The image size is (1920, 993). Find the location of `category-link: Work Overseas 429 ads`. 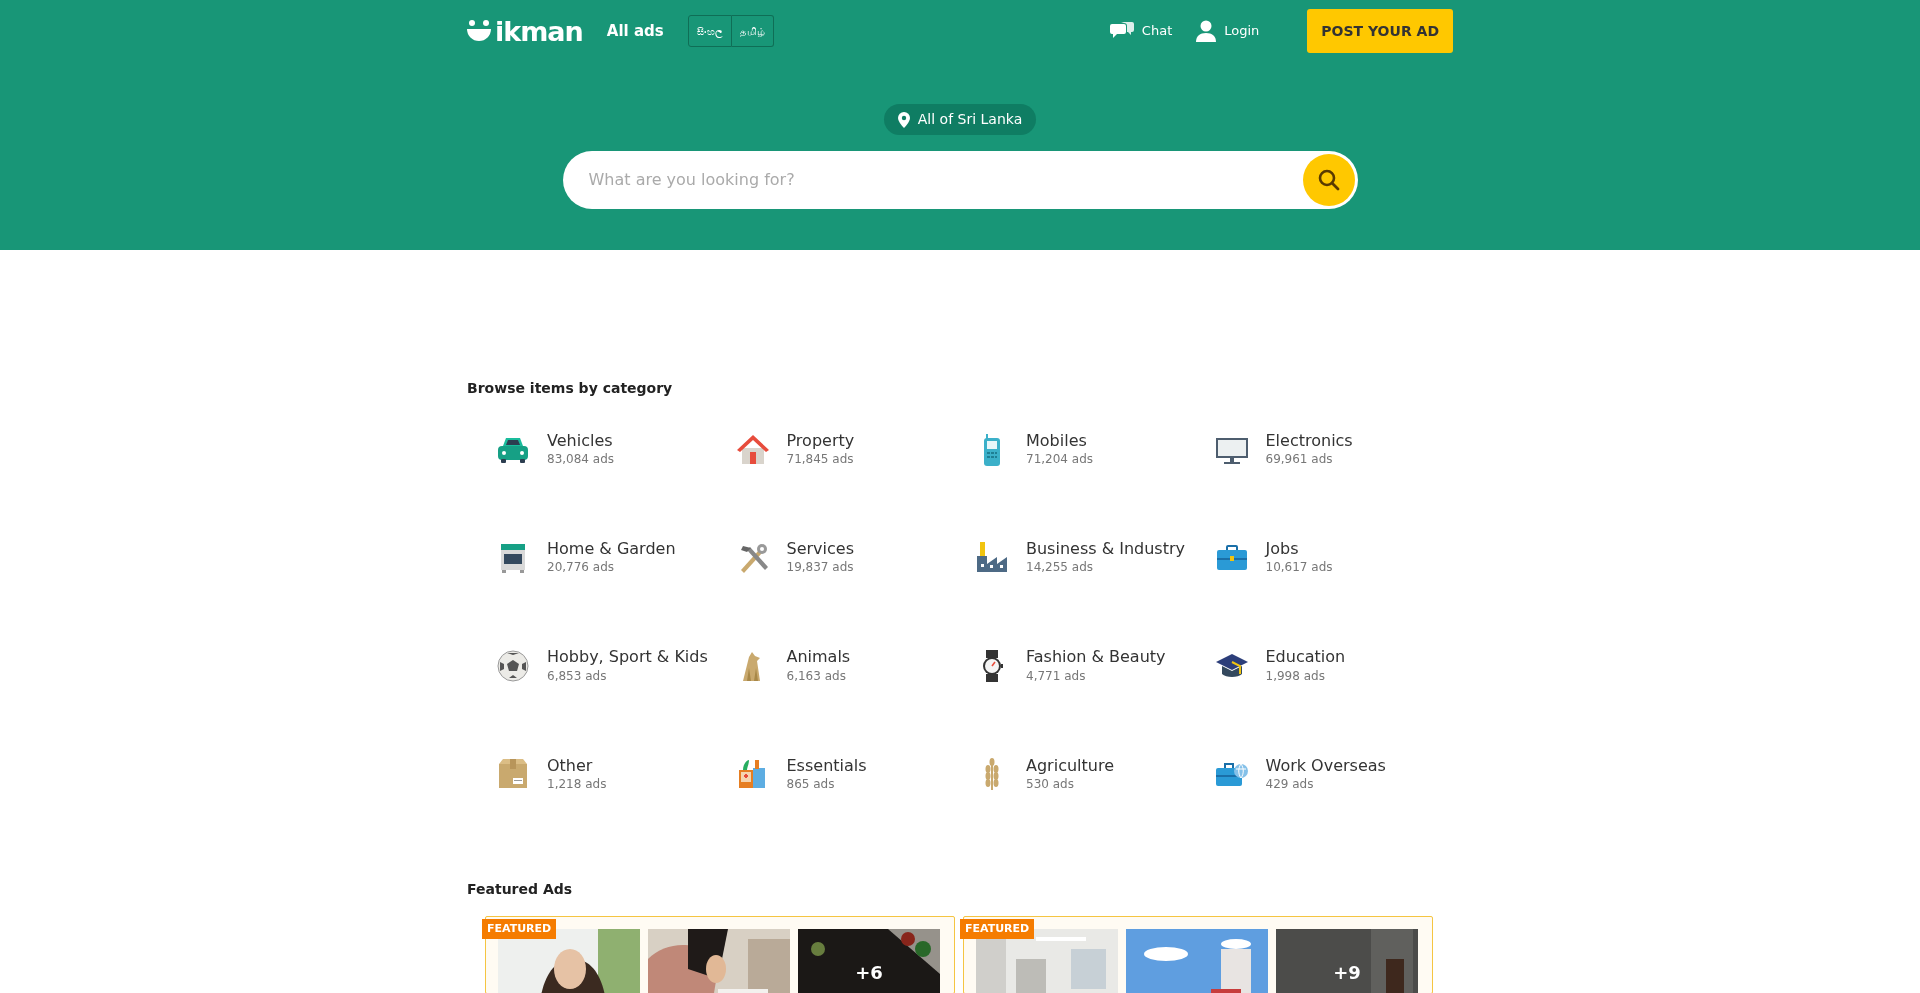

category-link: Work Overseas 429 ads is located at coordinates (1333, 774).